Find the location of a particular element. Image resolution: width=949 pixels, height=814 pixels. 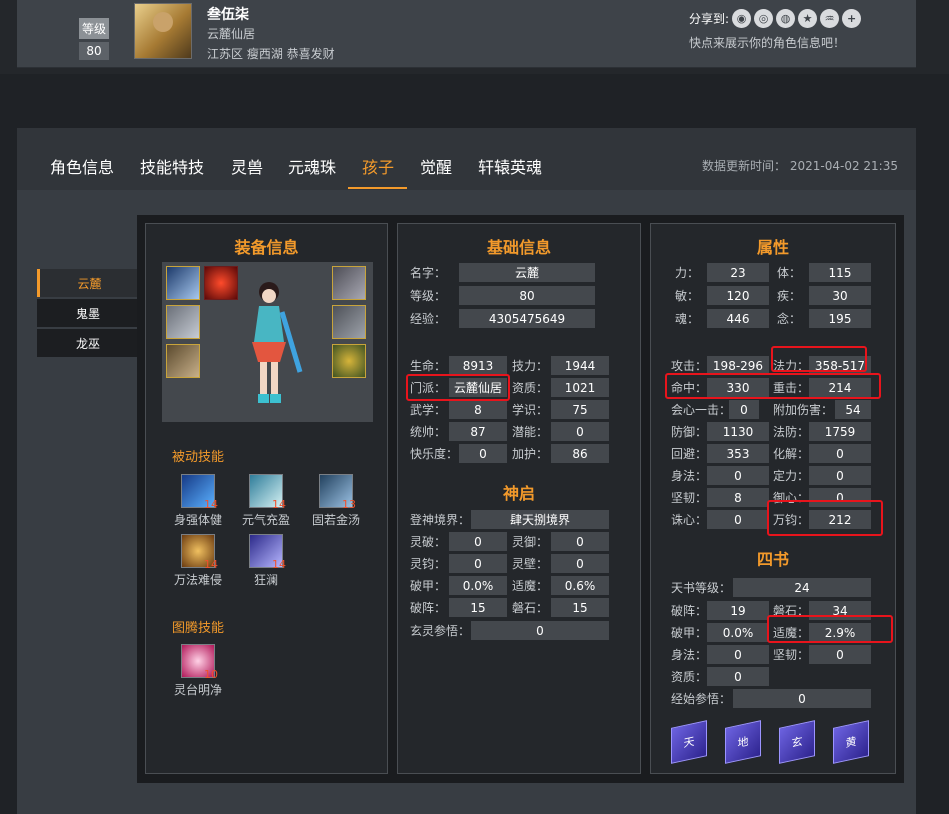

shenqi-label: 破阵： is located at coordinates (428, 608).